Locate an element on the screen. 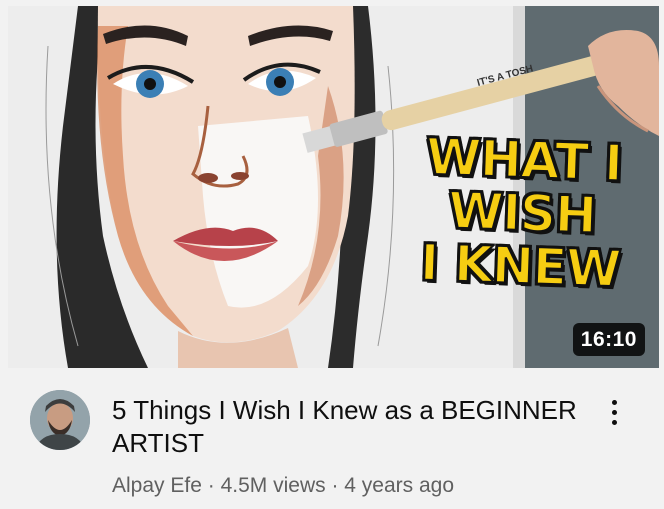 The height and width of the screenshot is (509, 664). video-metadata: Alpay Efe · 4.5M views · 4 years ago is located at coordinates (283, 486).